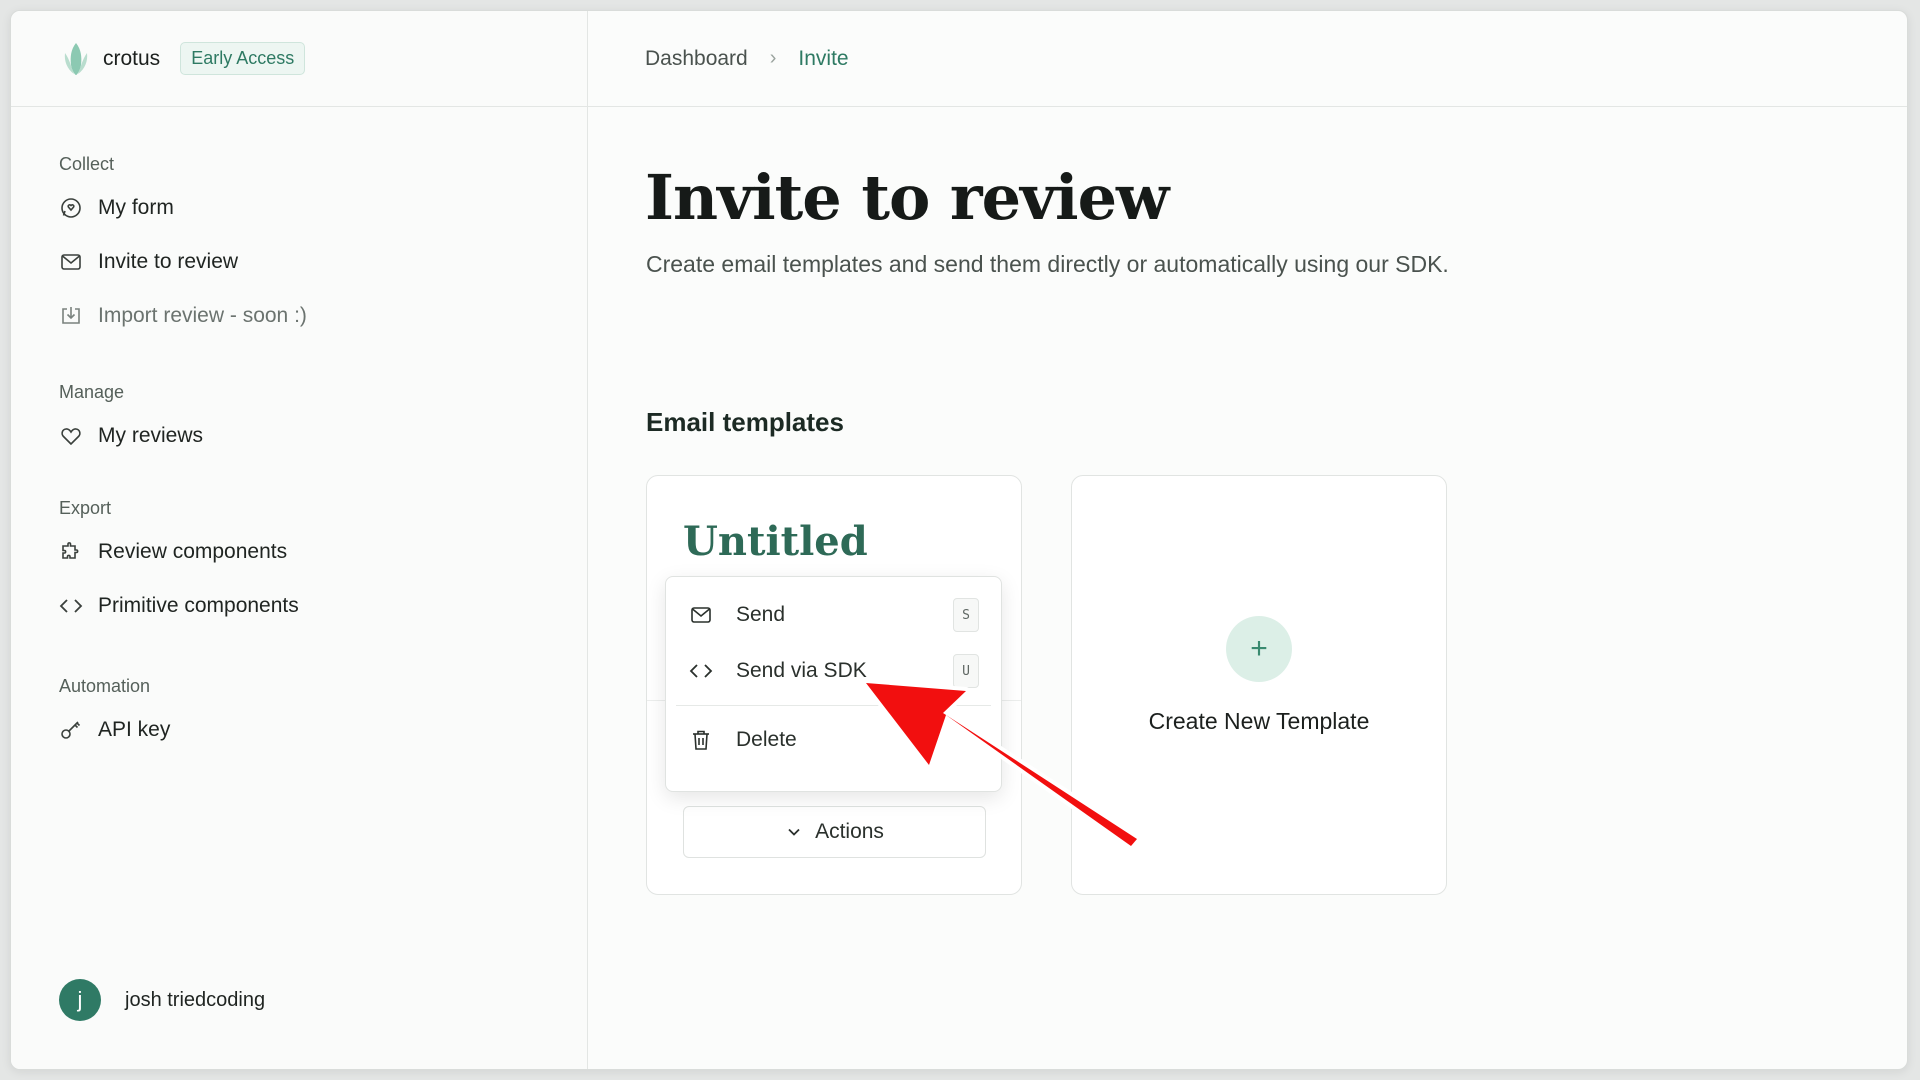  What do you see at coordinates (701, 740) in the screenshot?
I see `trash-icon` at bounding box center [701, 740].